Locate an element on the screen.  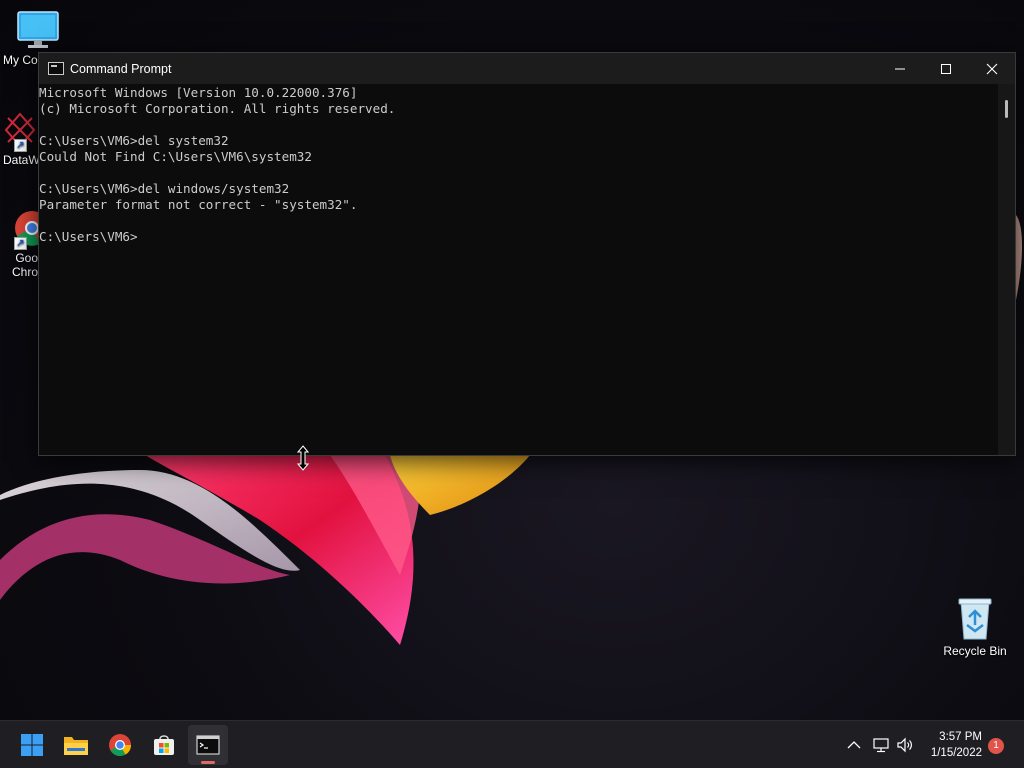
console-prompt-line: C:\Users\VM6> is located at coordinates (518, 237).